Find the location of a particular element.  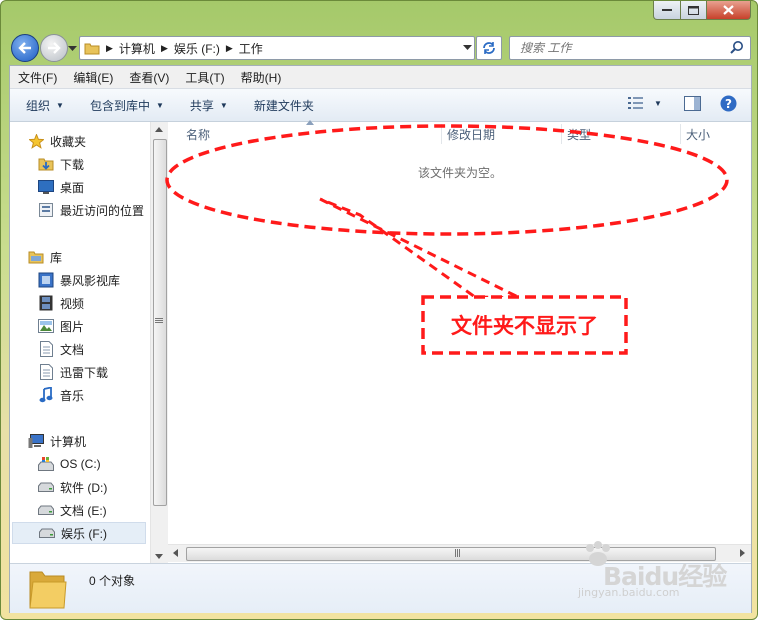

menu-file: 文件(F) is located at coordinates (37, 77).